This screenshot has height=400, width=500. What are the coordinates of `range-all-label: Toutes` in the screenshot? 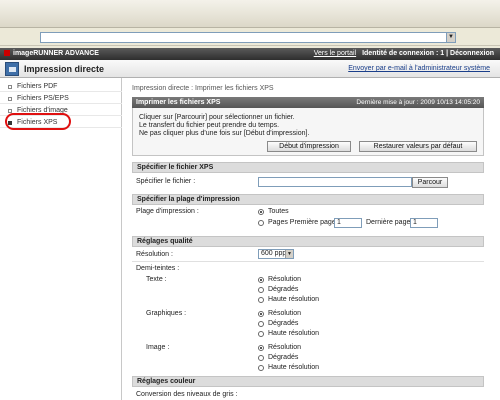 It's located at (278, 211).